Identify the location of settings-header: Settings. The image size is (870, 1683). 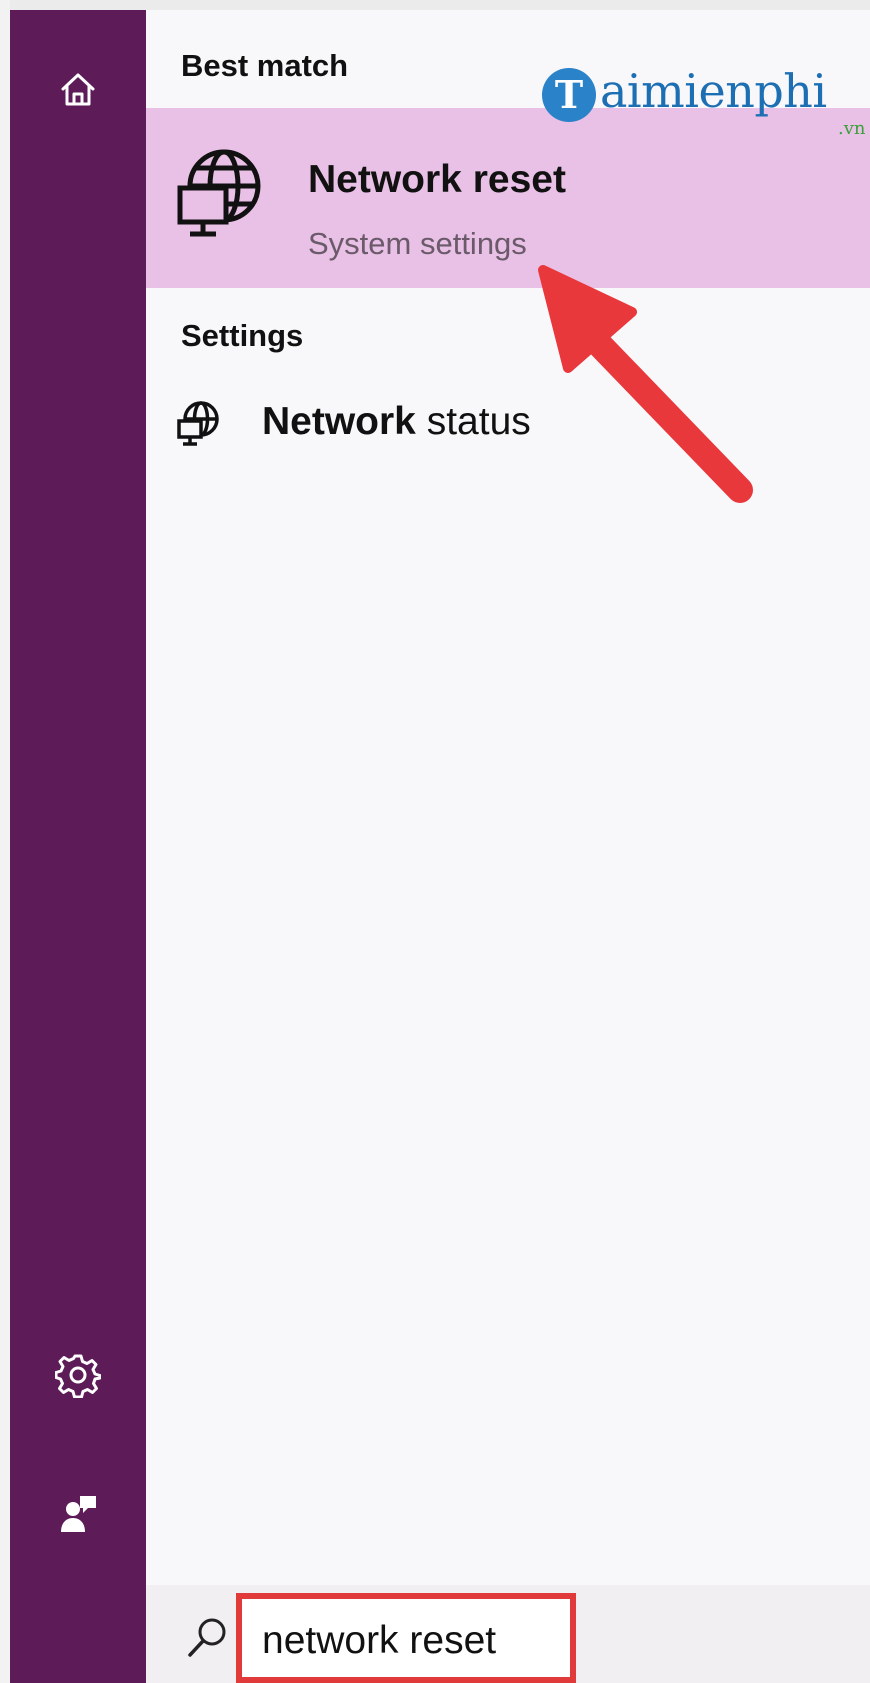
(242, 335).